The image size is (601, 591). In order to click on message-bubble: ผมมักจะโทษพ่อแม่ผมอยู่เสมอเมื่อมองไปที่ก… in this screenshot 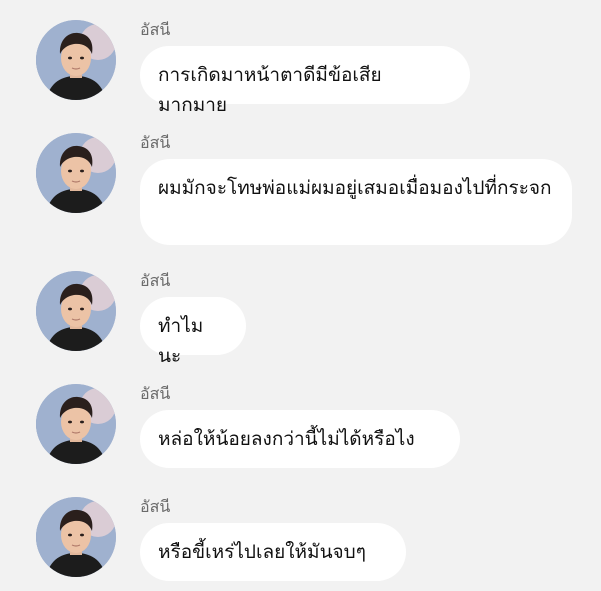, I will do `click(356, 202)`.